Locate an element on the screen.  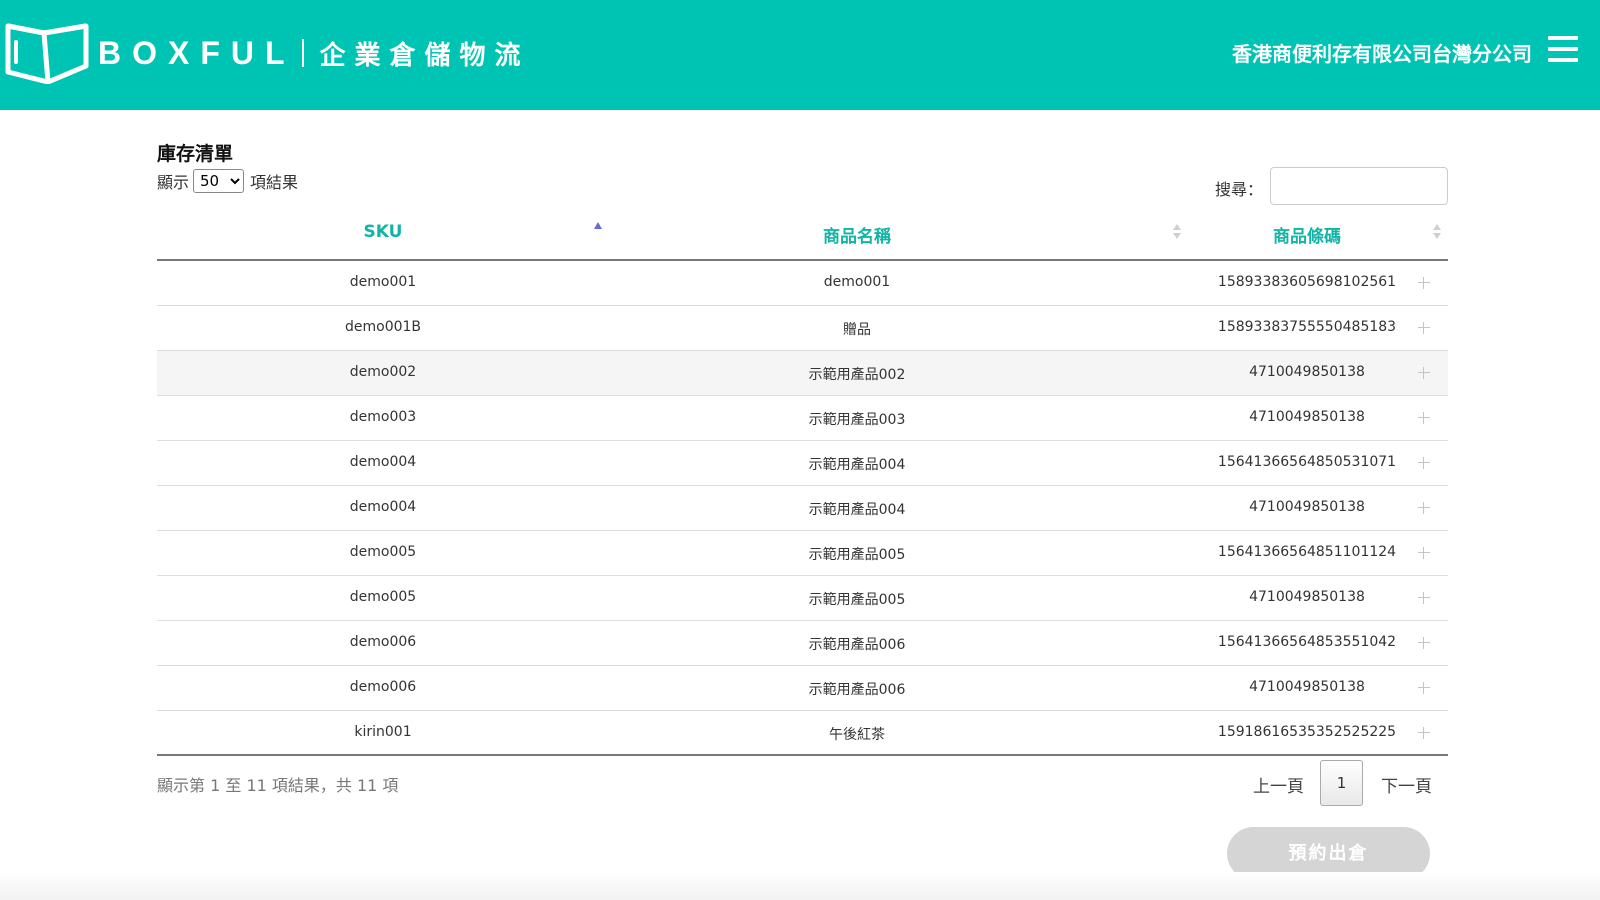
next-page-button: 下一頁 is located at coordinates (1406, 784).